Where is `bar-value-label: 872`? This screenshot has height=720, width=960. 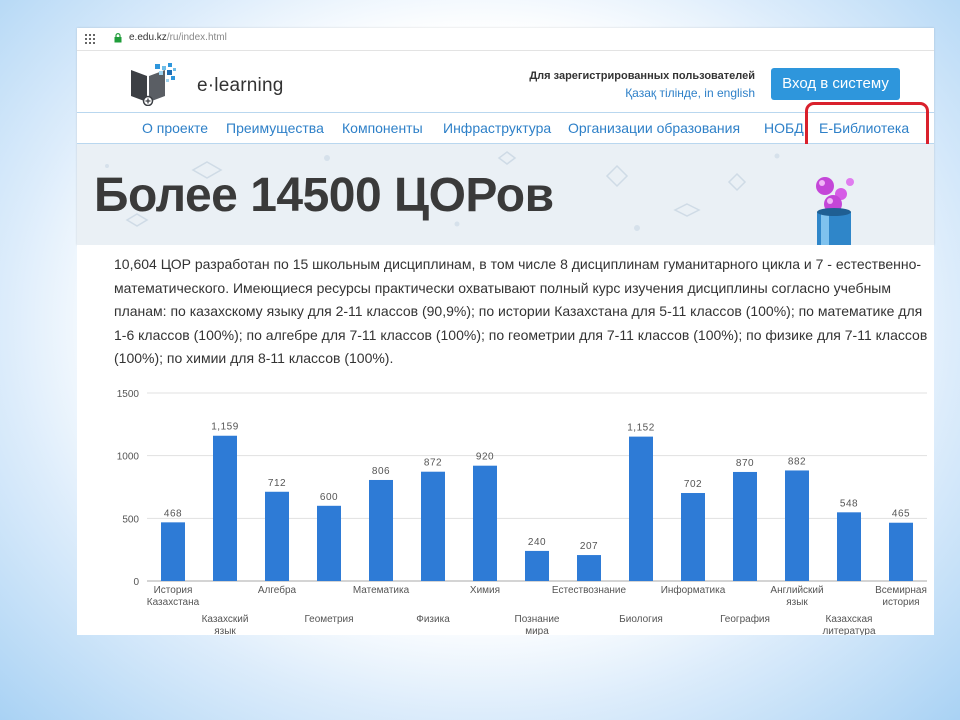 bar-value-label: 872 is located at coordinates (433, 463).